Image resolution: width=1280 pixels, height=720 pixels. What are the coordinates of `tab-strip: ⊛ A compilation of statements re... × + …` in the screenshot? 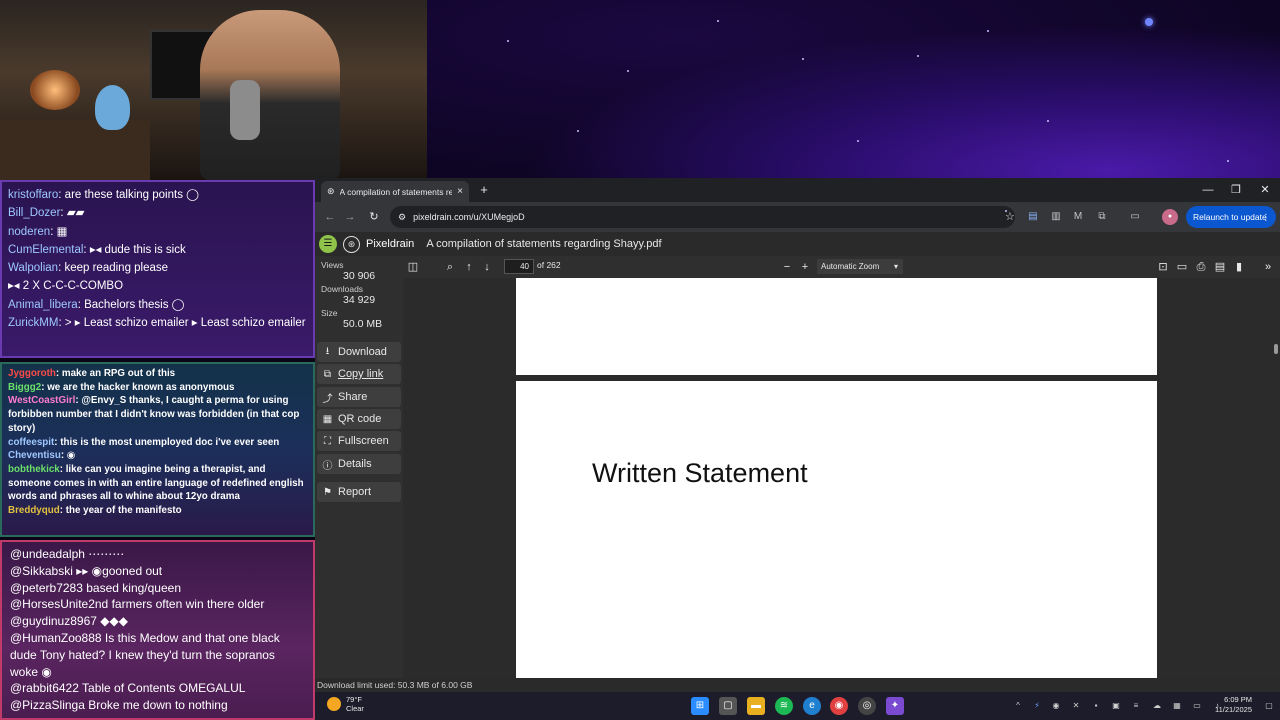 It's located at (797, 190).